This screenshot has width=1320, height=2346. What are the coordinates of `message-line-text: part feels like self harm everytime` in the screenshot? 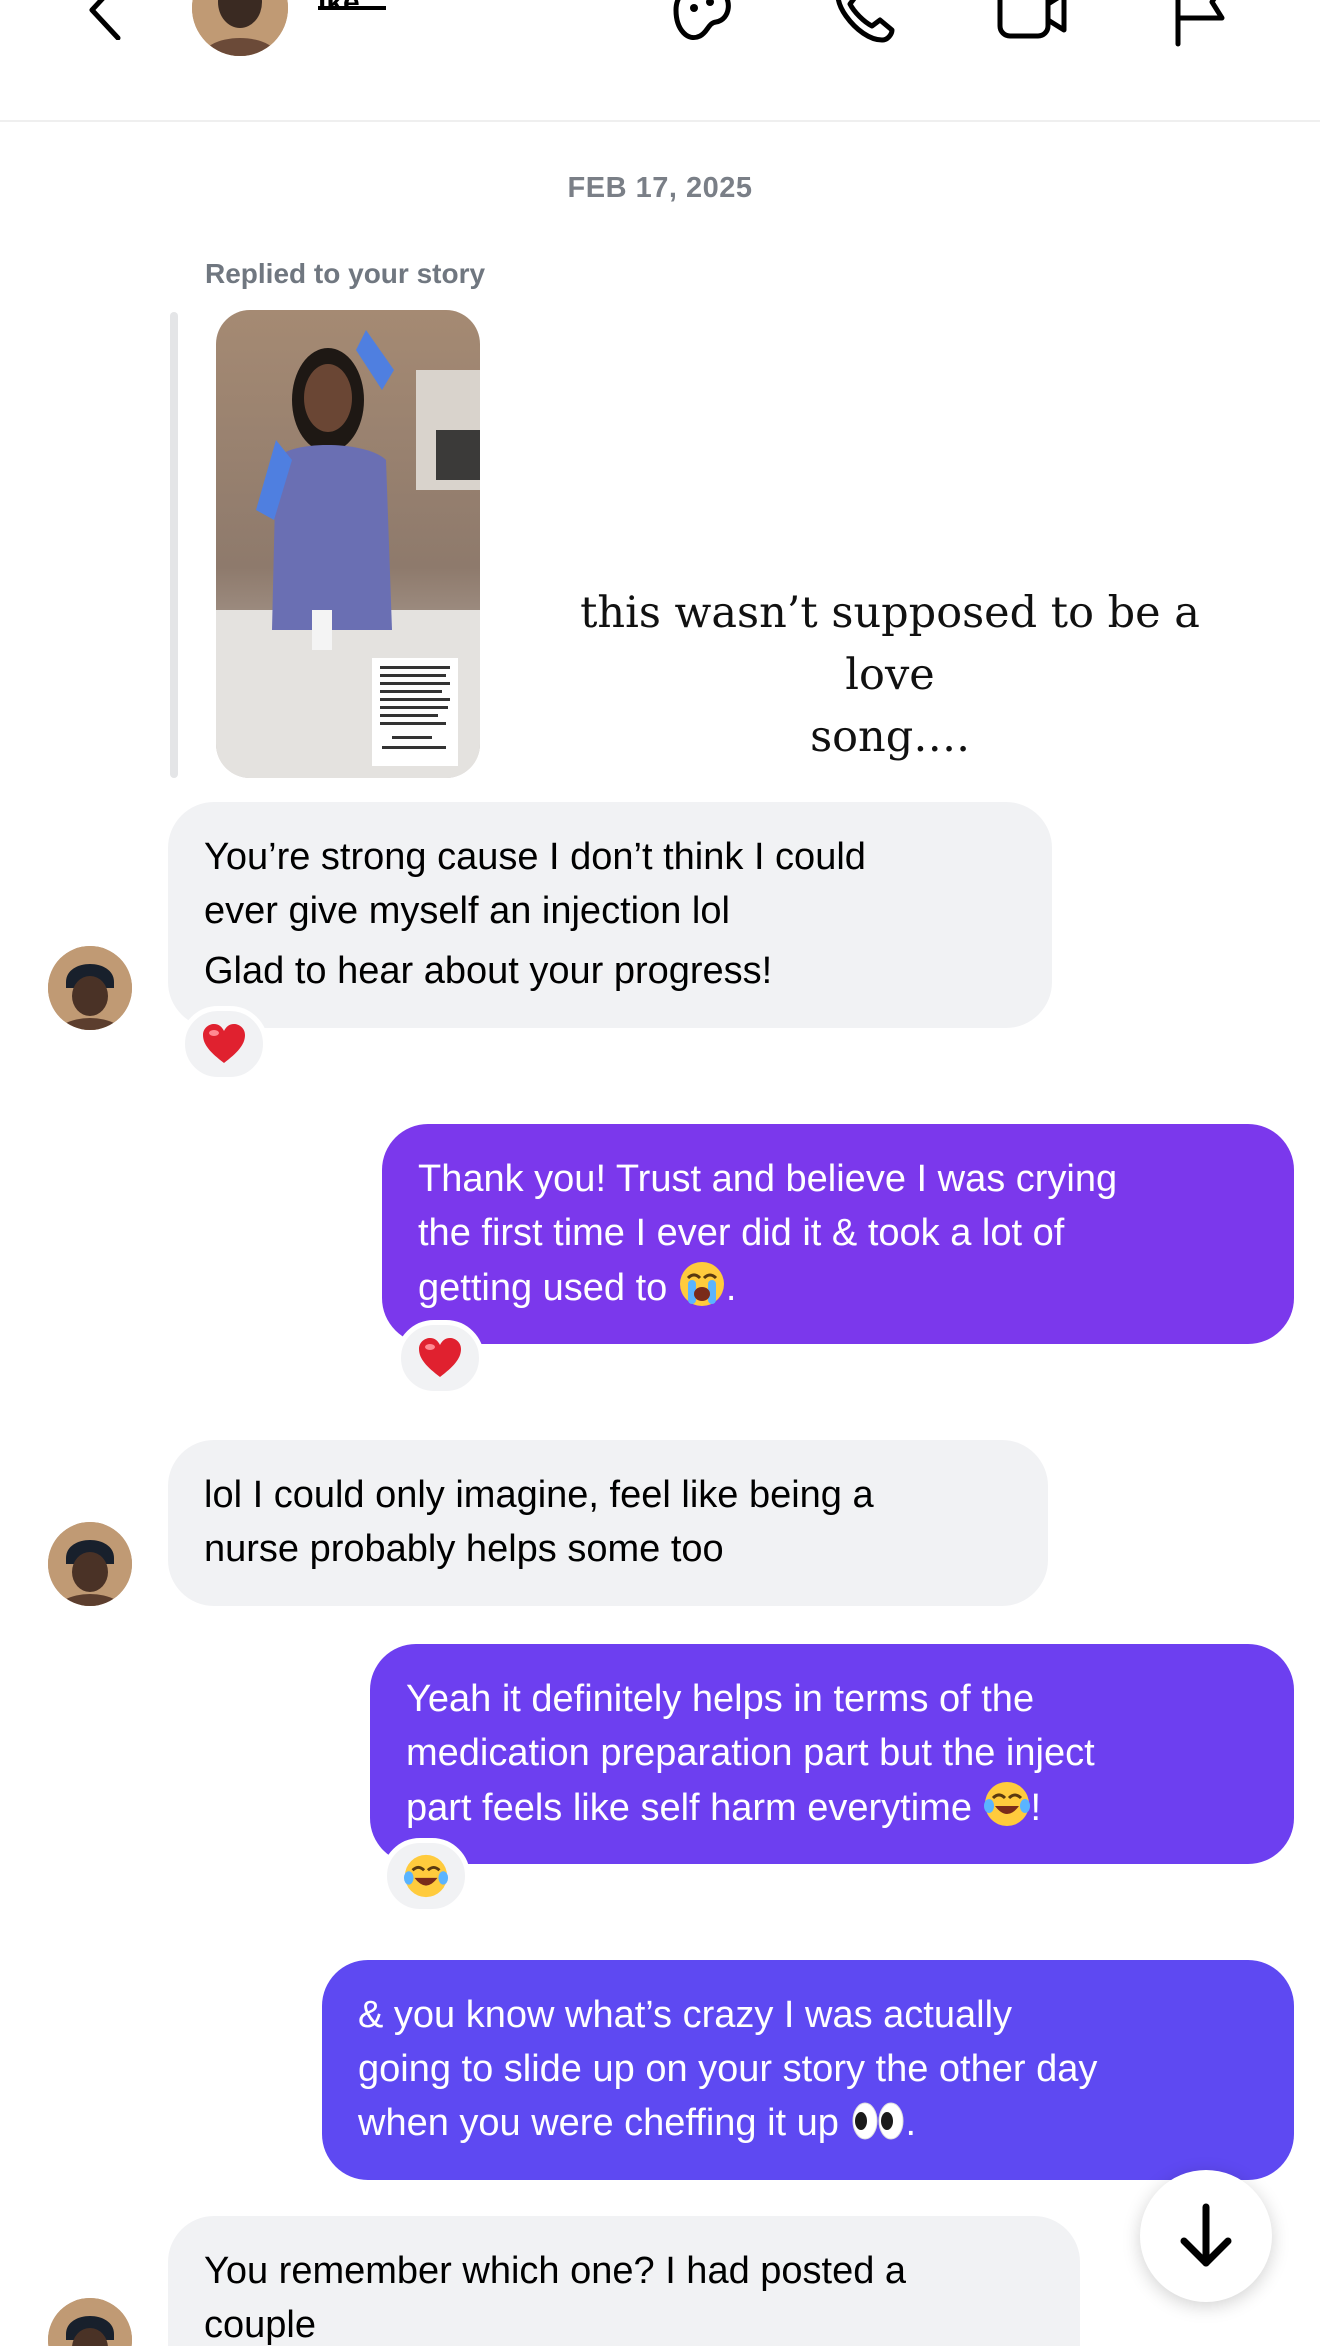 It's located at (694, 1808).